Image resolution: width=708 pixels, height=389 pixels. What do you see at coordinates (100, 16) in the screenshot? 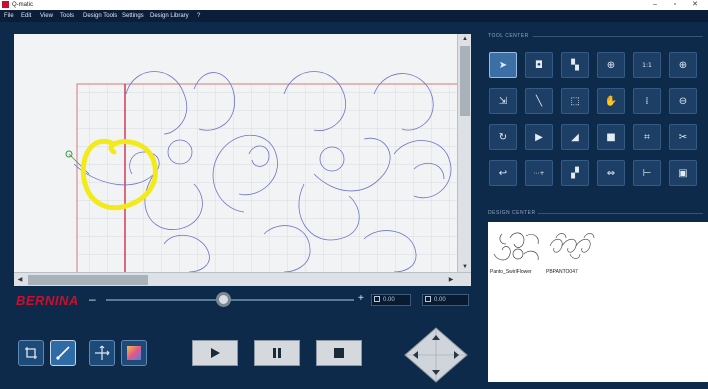
I see `menu-design-tools: Design Tools` at bounding box center [100, 16].